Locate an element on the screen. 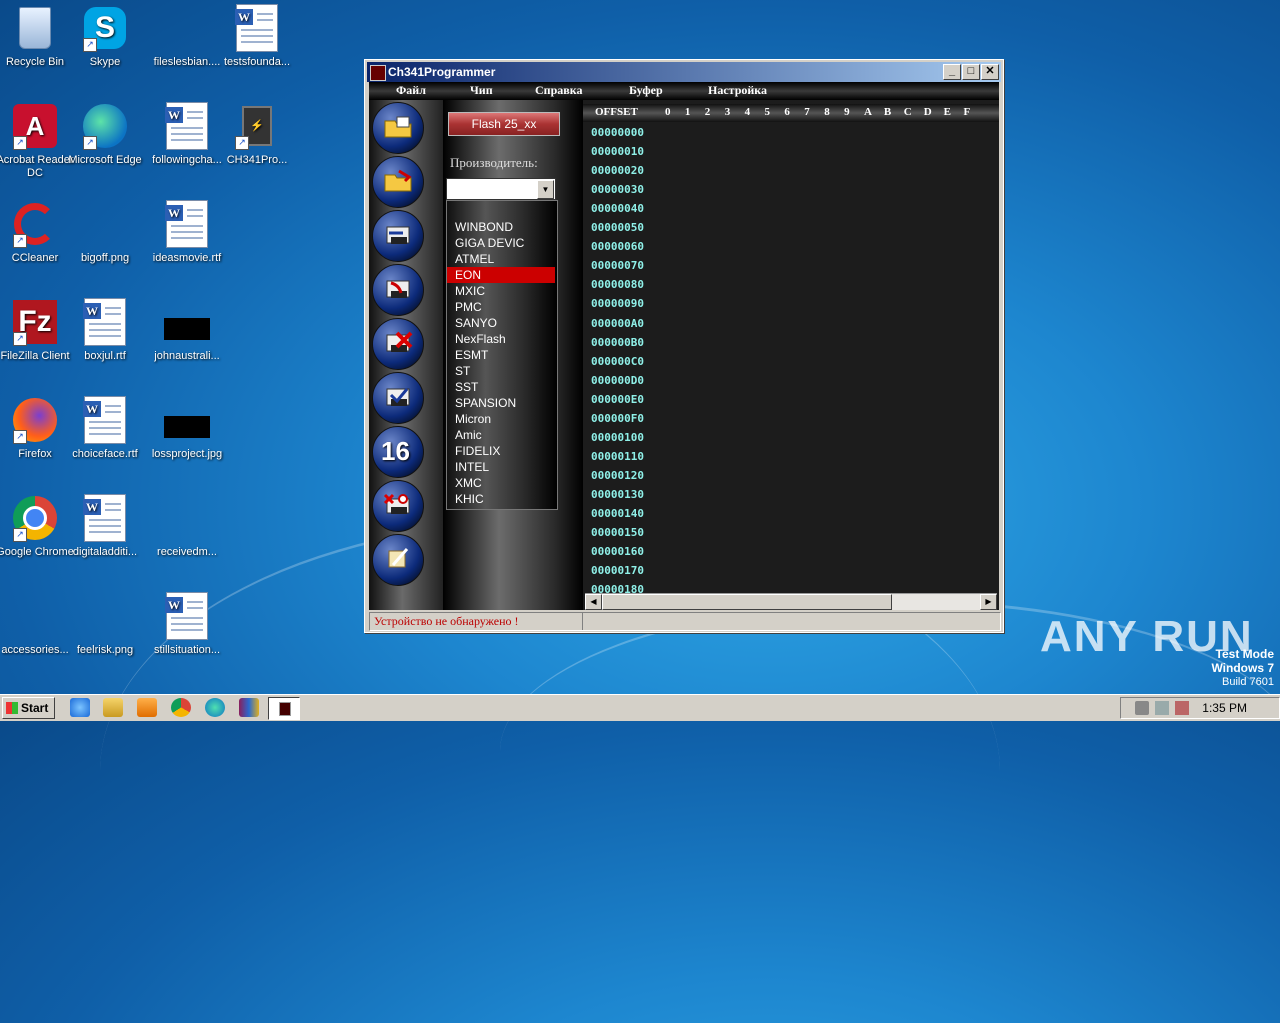 This screenshot has width=1280, height=1023. offset-row: 00000020 is located at coordinates (617, 171).